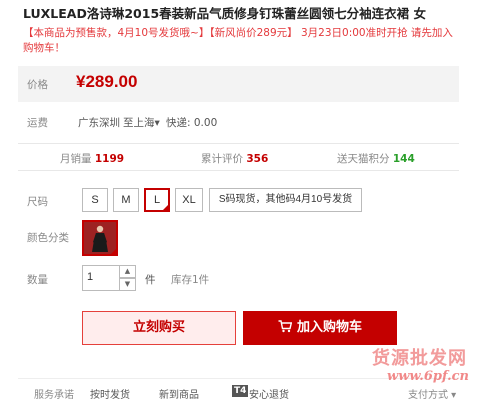  What do you see at coordinates (269, 395) in the screenshot?
I see `service-return: 安心退货` at bounding box center [269, 395].